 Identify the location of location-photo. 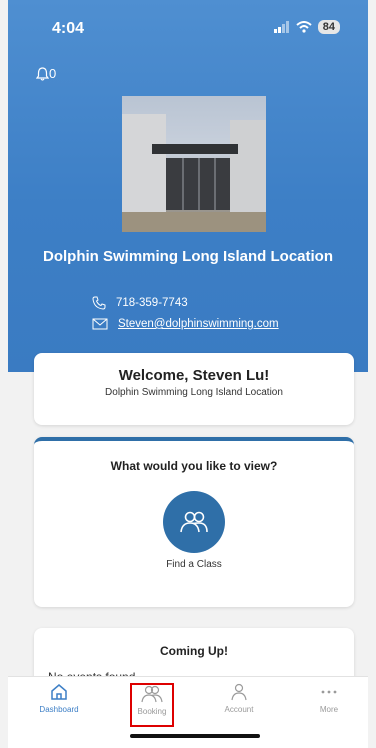
(194, 164).